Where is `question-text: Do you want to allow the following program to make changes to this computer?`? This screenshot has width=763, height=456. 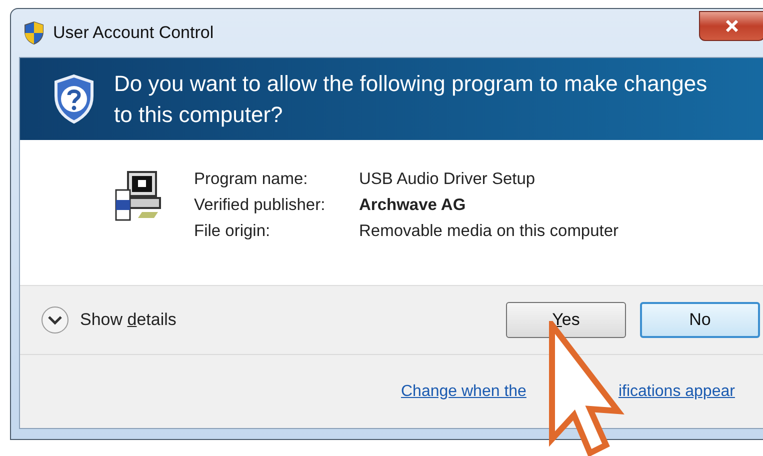
question-text: Do you want to allow the following program to make changes to this computer? is located at coordinates (411, 99).